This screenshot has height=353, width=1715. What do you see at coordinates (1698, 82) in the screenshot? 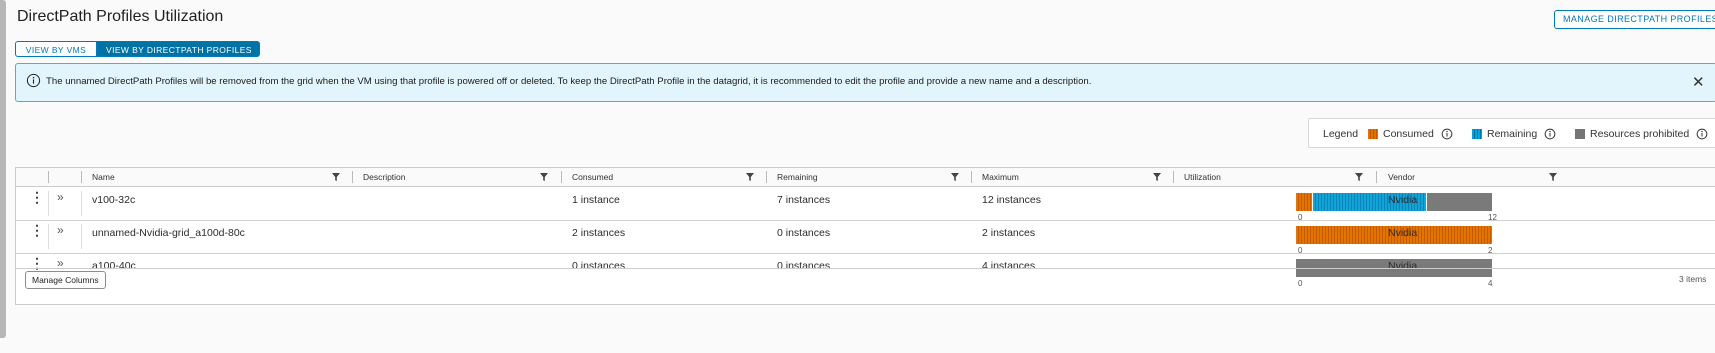
I see `close-icon: ✕` at bounding box center [1698, 82].